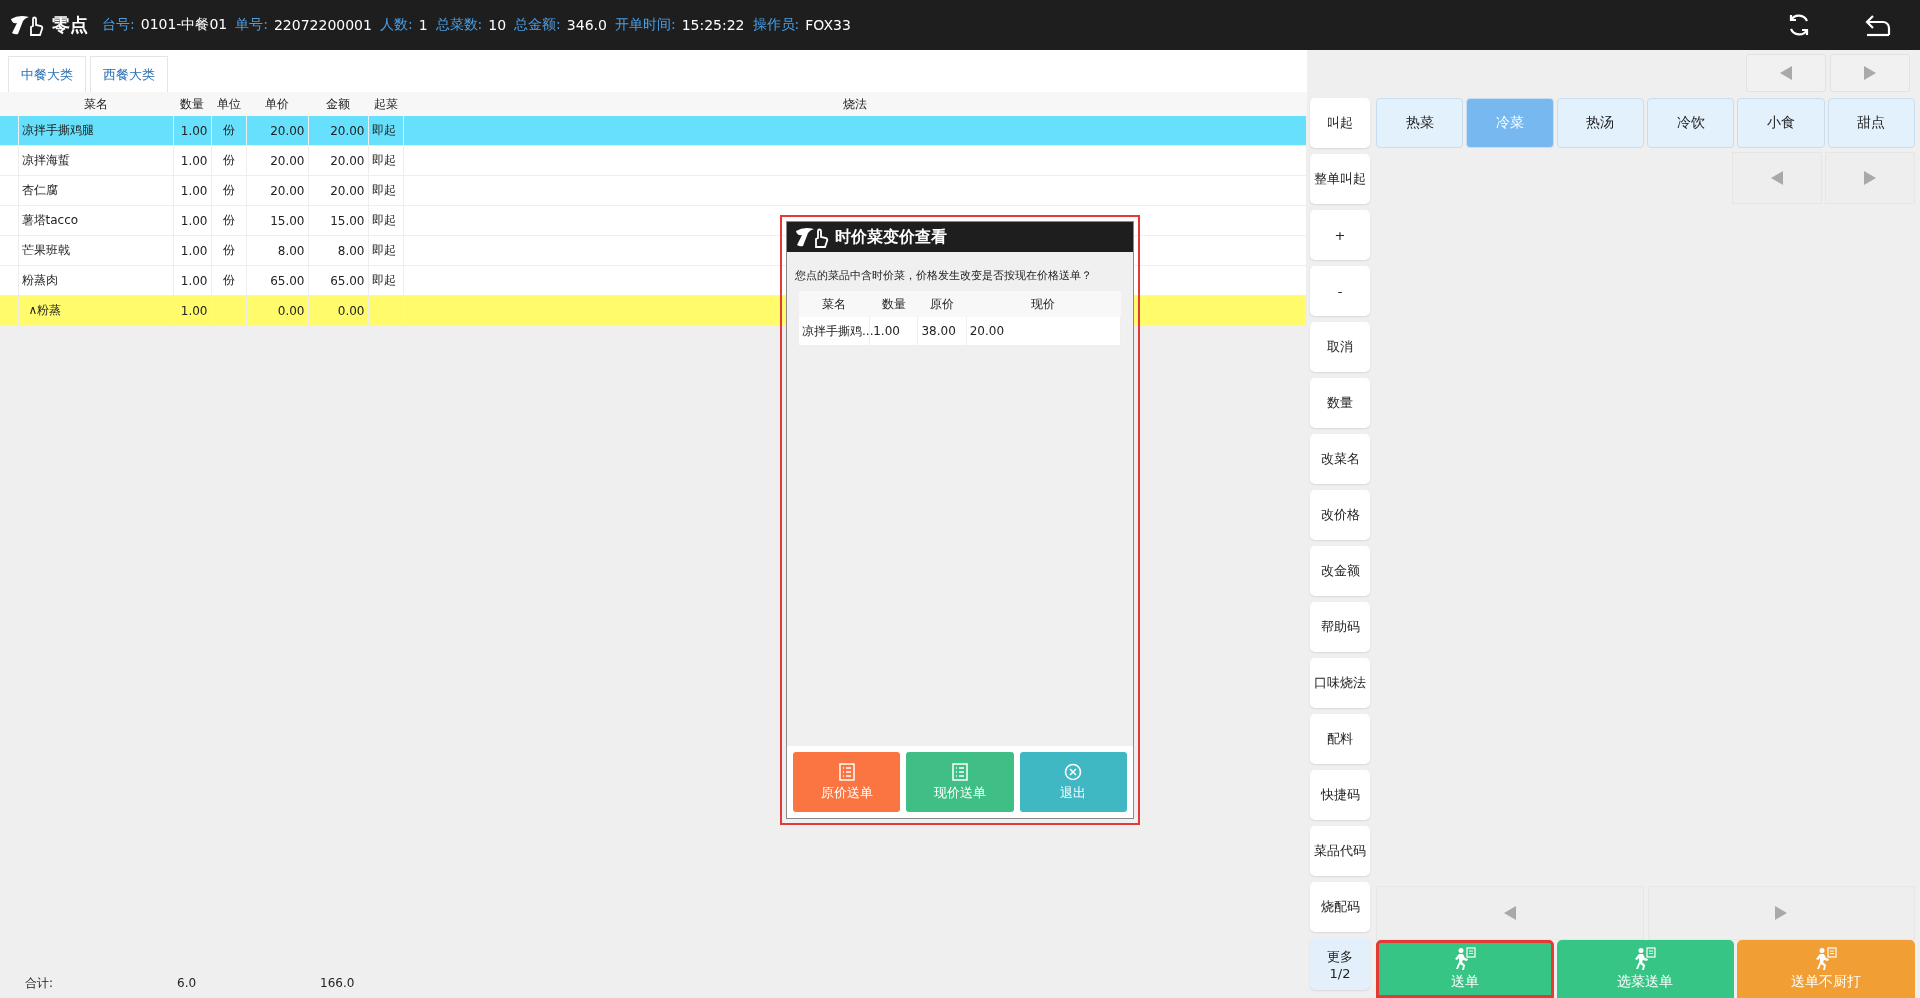 This screenshot has height=998, width=1920. I want to click on category-button: 热汤, so click(1600, 123).